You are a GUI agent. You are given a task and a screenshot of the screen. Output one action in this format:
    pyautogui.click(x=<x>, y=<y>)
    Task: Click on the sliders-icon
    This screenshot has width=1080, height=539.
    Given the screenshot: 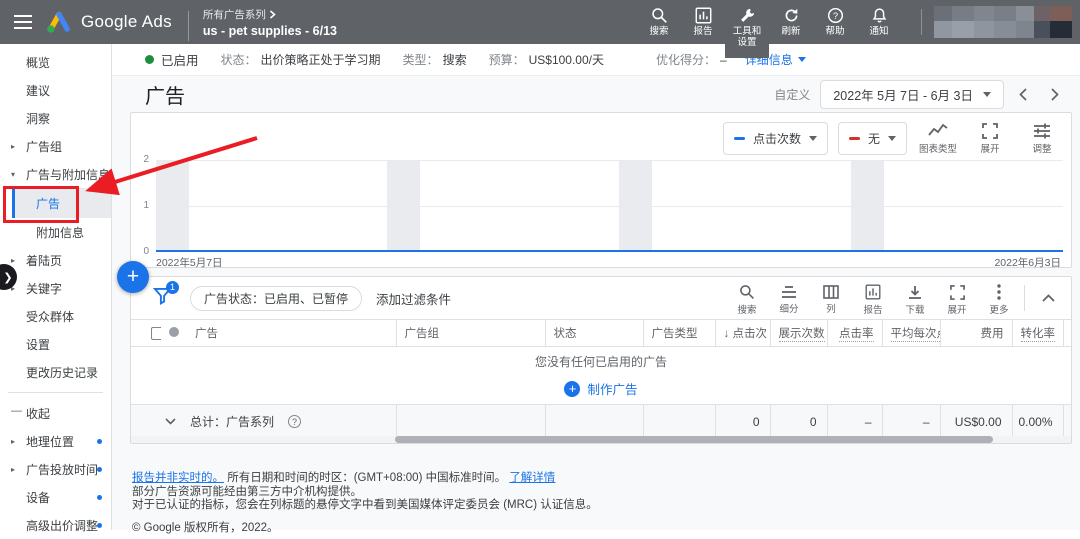 What is the action you would take?
    pyautogui.click(x=1042, y=131)
    